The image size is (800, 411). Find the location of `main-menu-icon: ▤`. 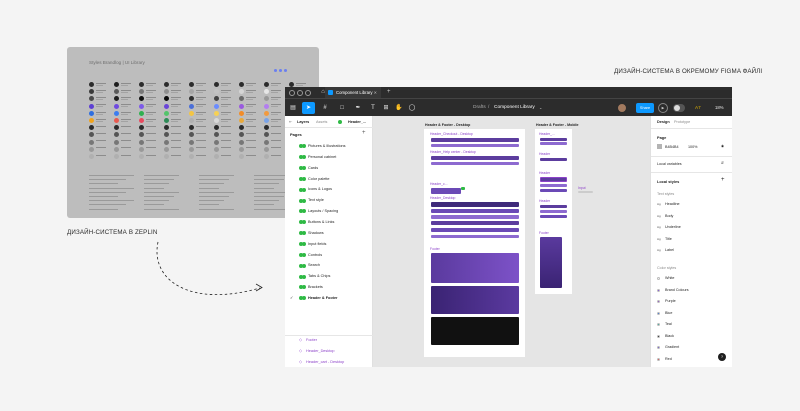

main-menu-icon: ▤ is located at coordinates (293, 108).